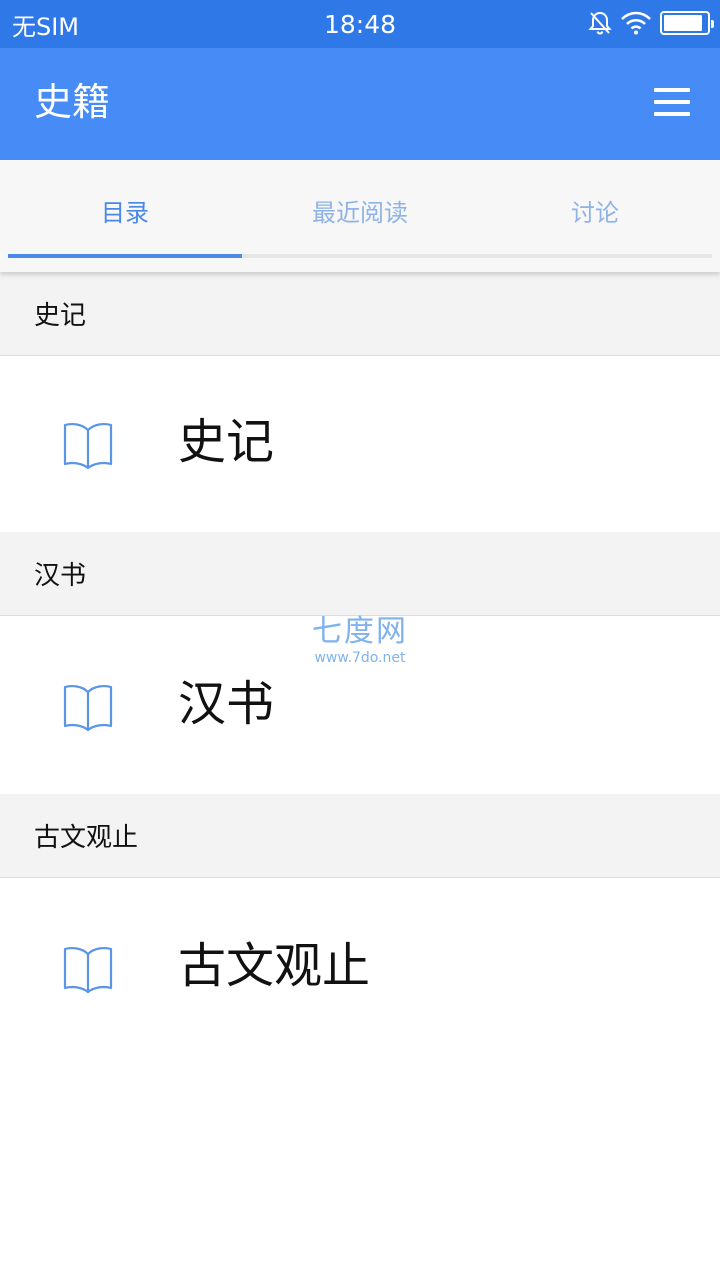 Image resolution: width=720 pixels, height=1280 pixels. I want to click on mute-bell-icon, so click(600, 23).